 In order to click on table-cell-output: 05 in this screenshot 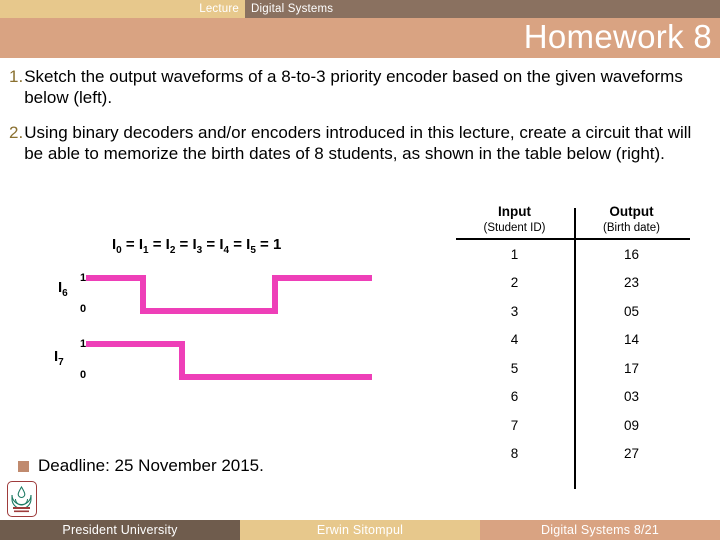, I will do `click(631, 311)`.